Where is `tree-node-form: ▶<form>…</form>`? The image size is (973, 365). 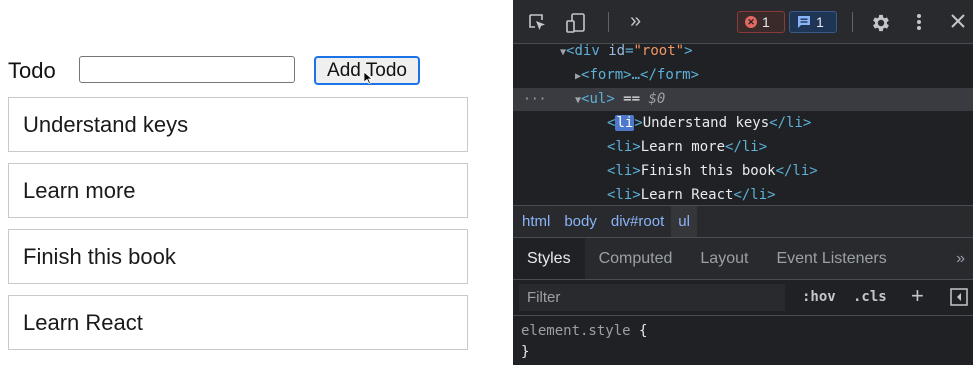 tree-node-form: ▶<form>…</form> is located at coordinates (743, 75).